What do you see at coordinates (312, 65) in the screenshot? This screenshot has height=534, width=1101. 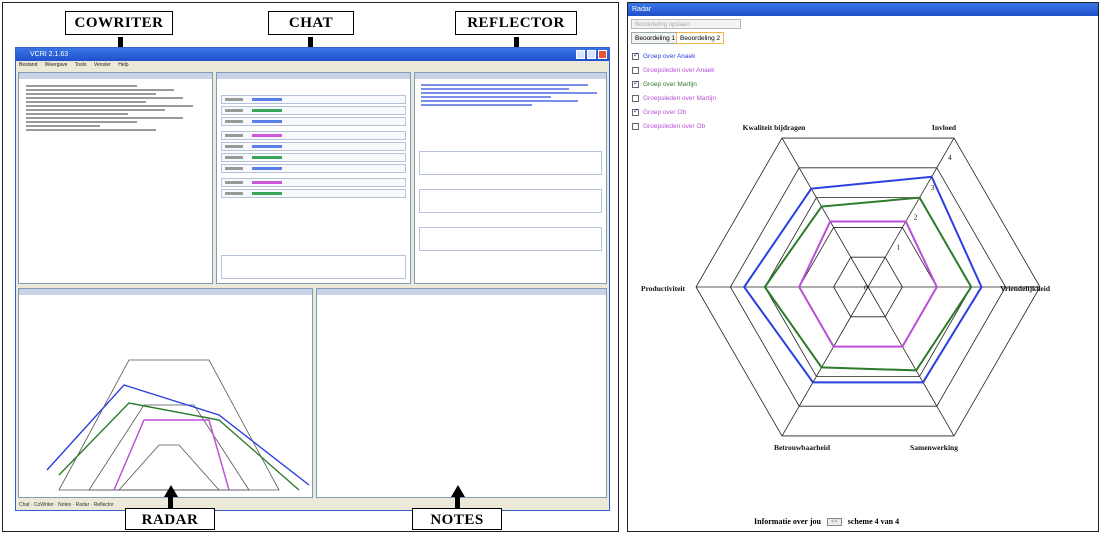 I see `menubar: Bestand Weergave Tools Venster Help` at bounding box center [312, 65].